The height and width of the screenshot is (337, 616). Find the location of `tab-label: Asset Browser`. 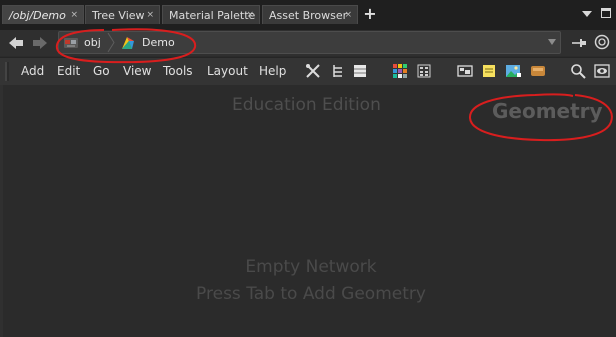

tab-label: Asset Browser is located at coordinates (308, 15).